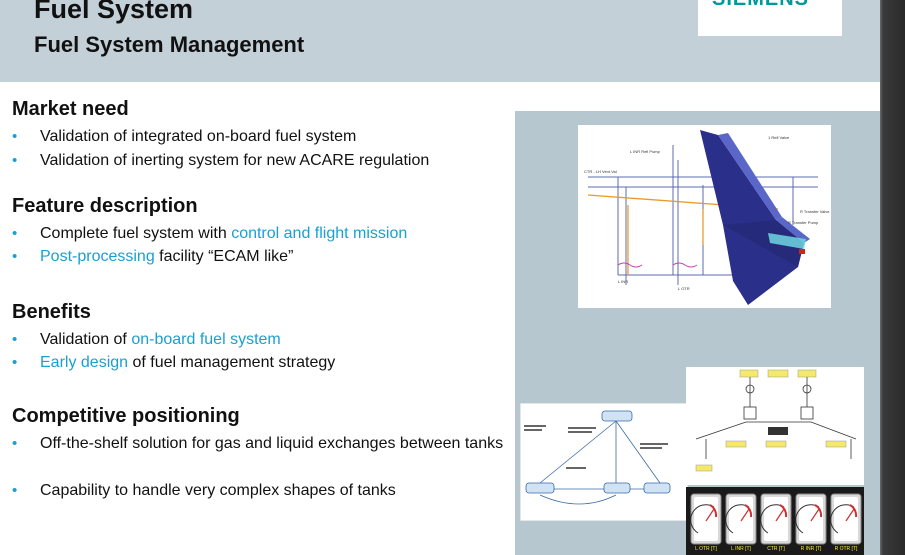 This screenshot has height=555, width=905. I want to click on fuel-gauge: CTR [T], so click(776, 523).